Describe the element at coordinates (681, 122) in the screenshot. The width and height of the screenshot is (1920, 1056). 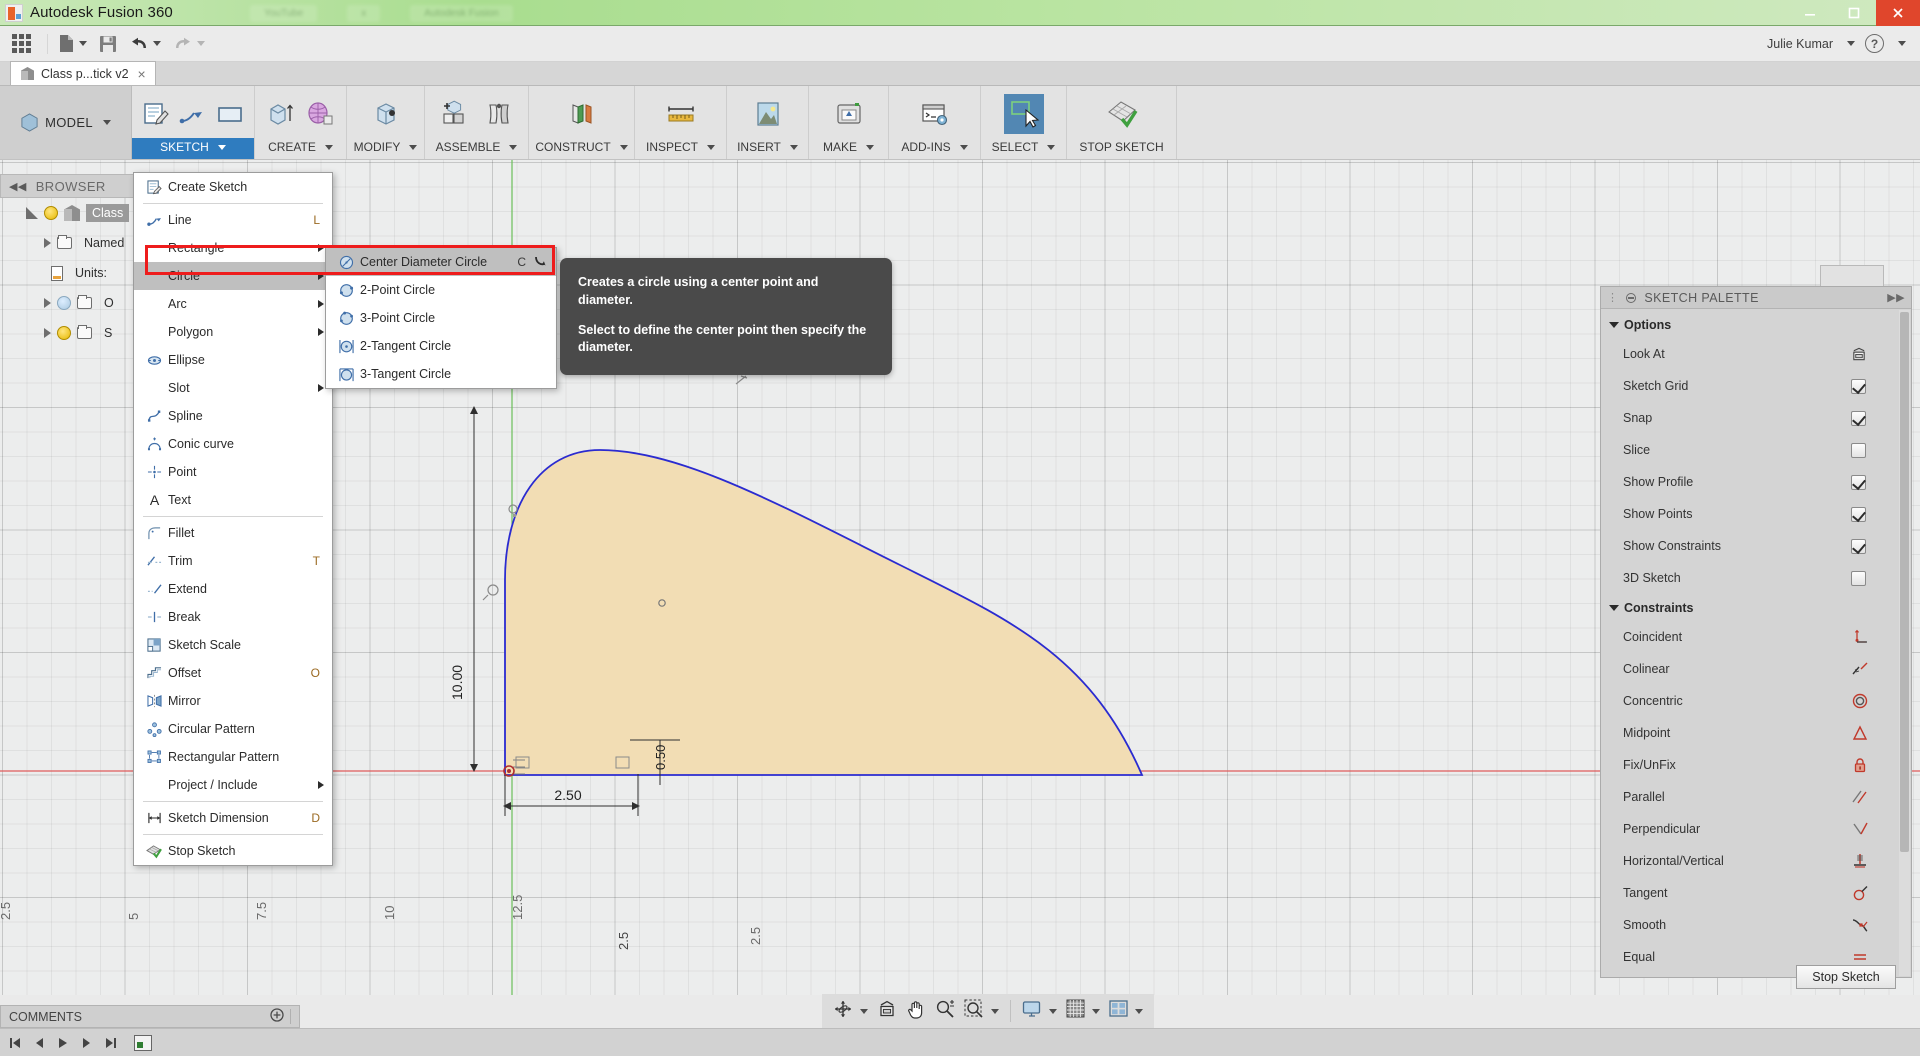
I see `ribbon-group-inspect: INSPECT` at that location.